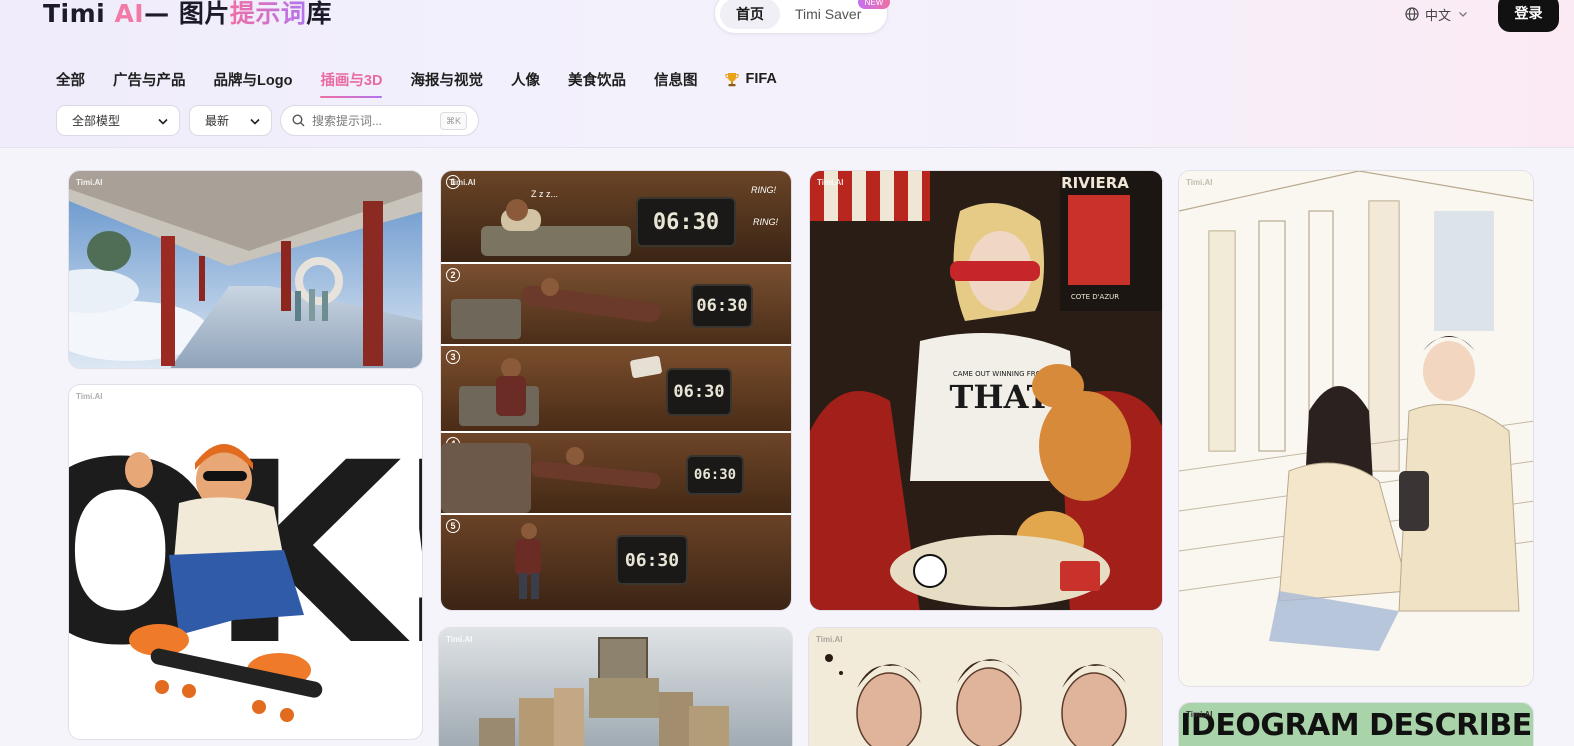 The image size is (1574, 746). I want to click on temple-corridor-image, so click(245, 269).